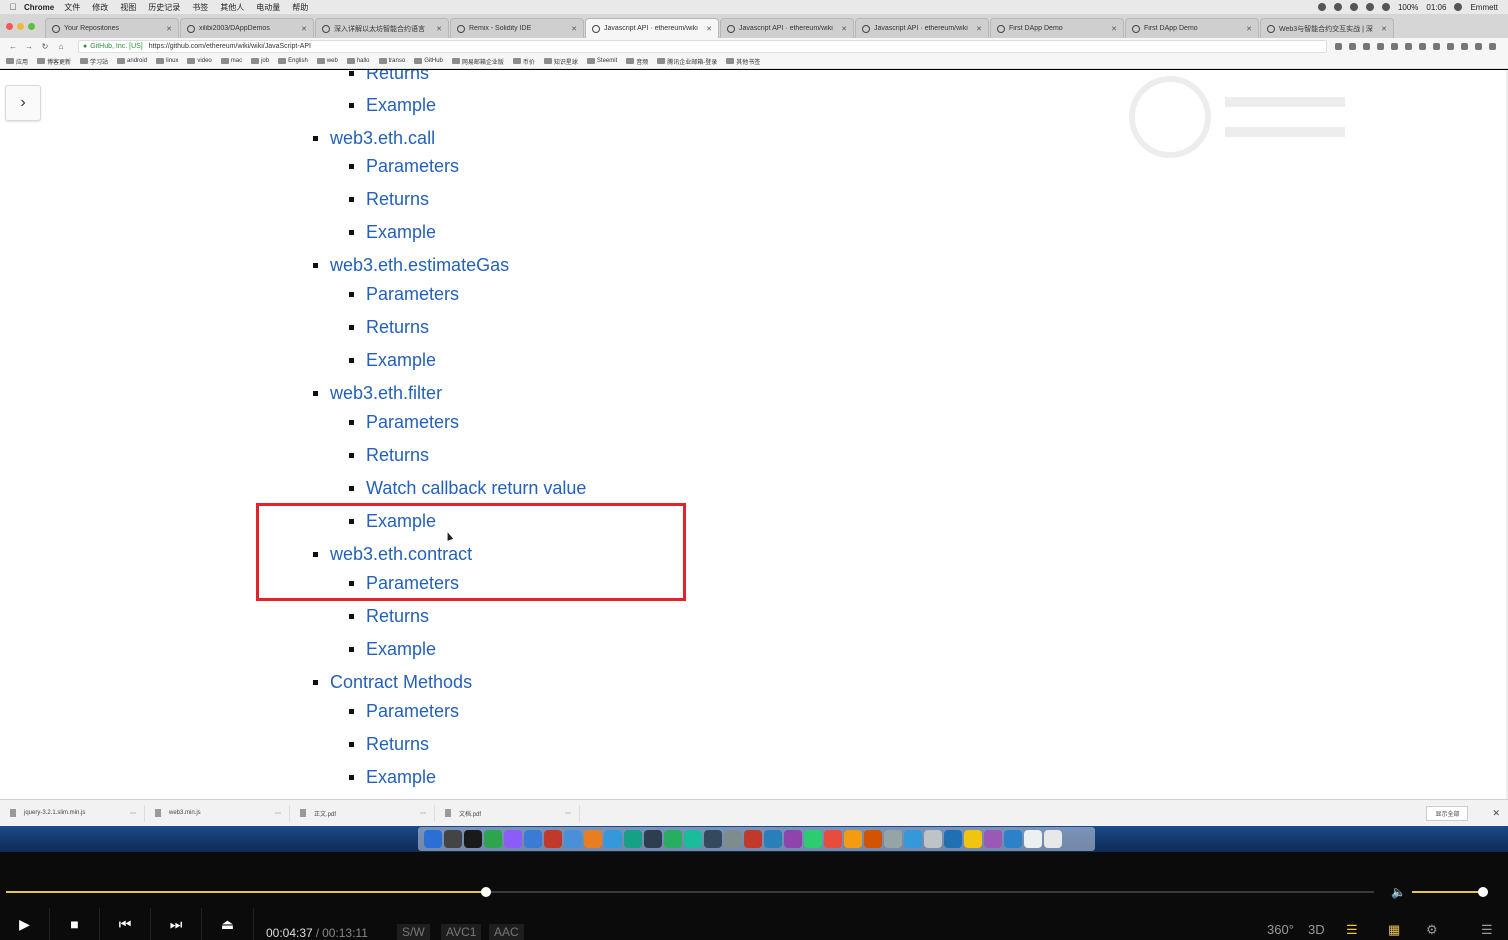  Describe the element at coordinates (1316, 929) in the screenshot. I see `3d-button: 3D` at that location.